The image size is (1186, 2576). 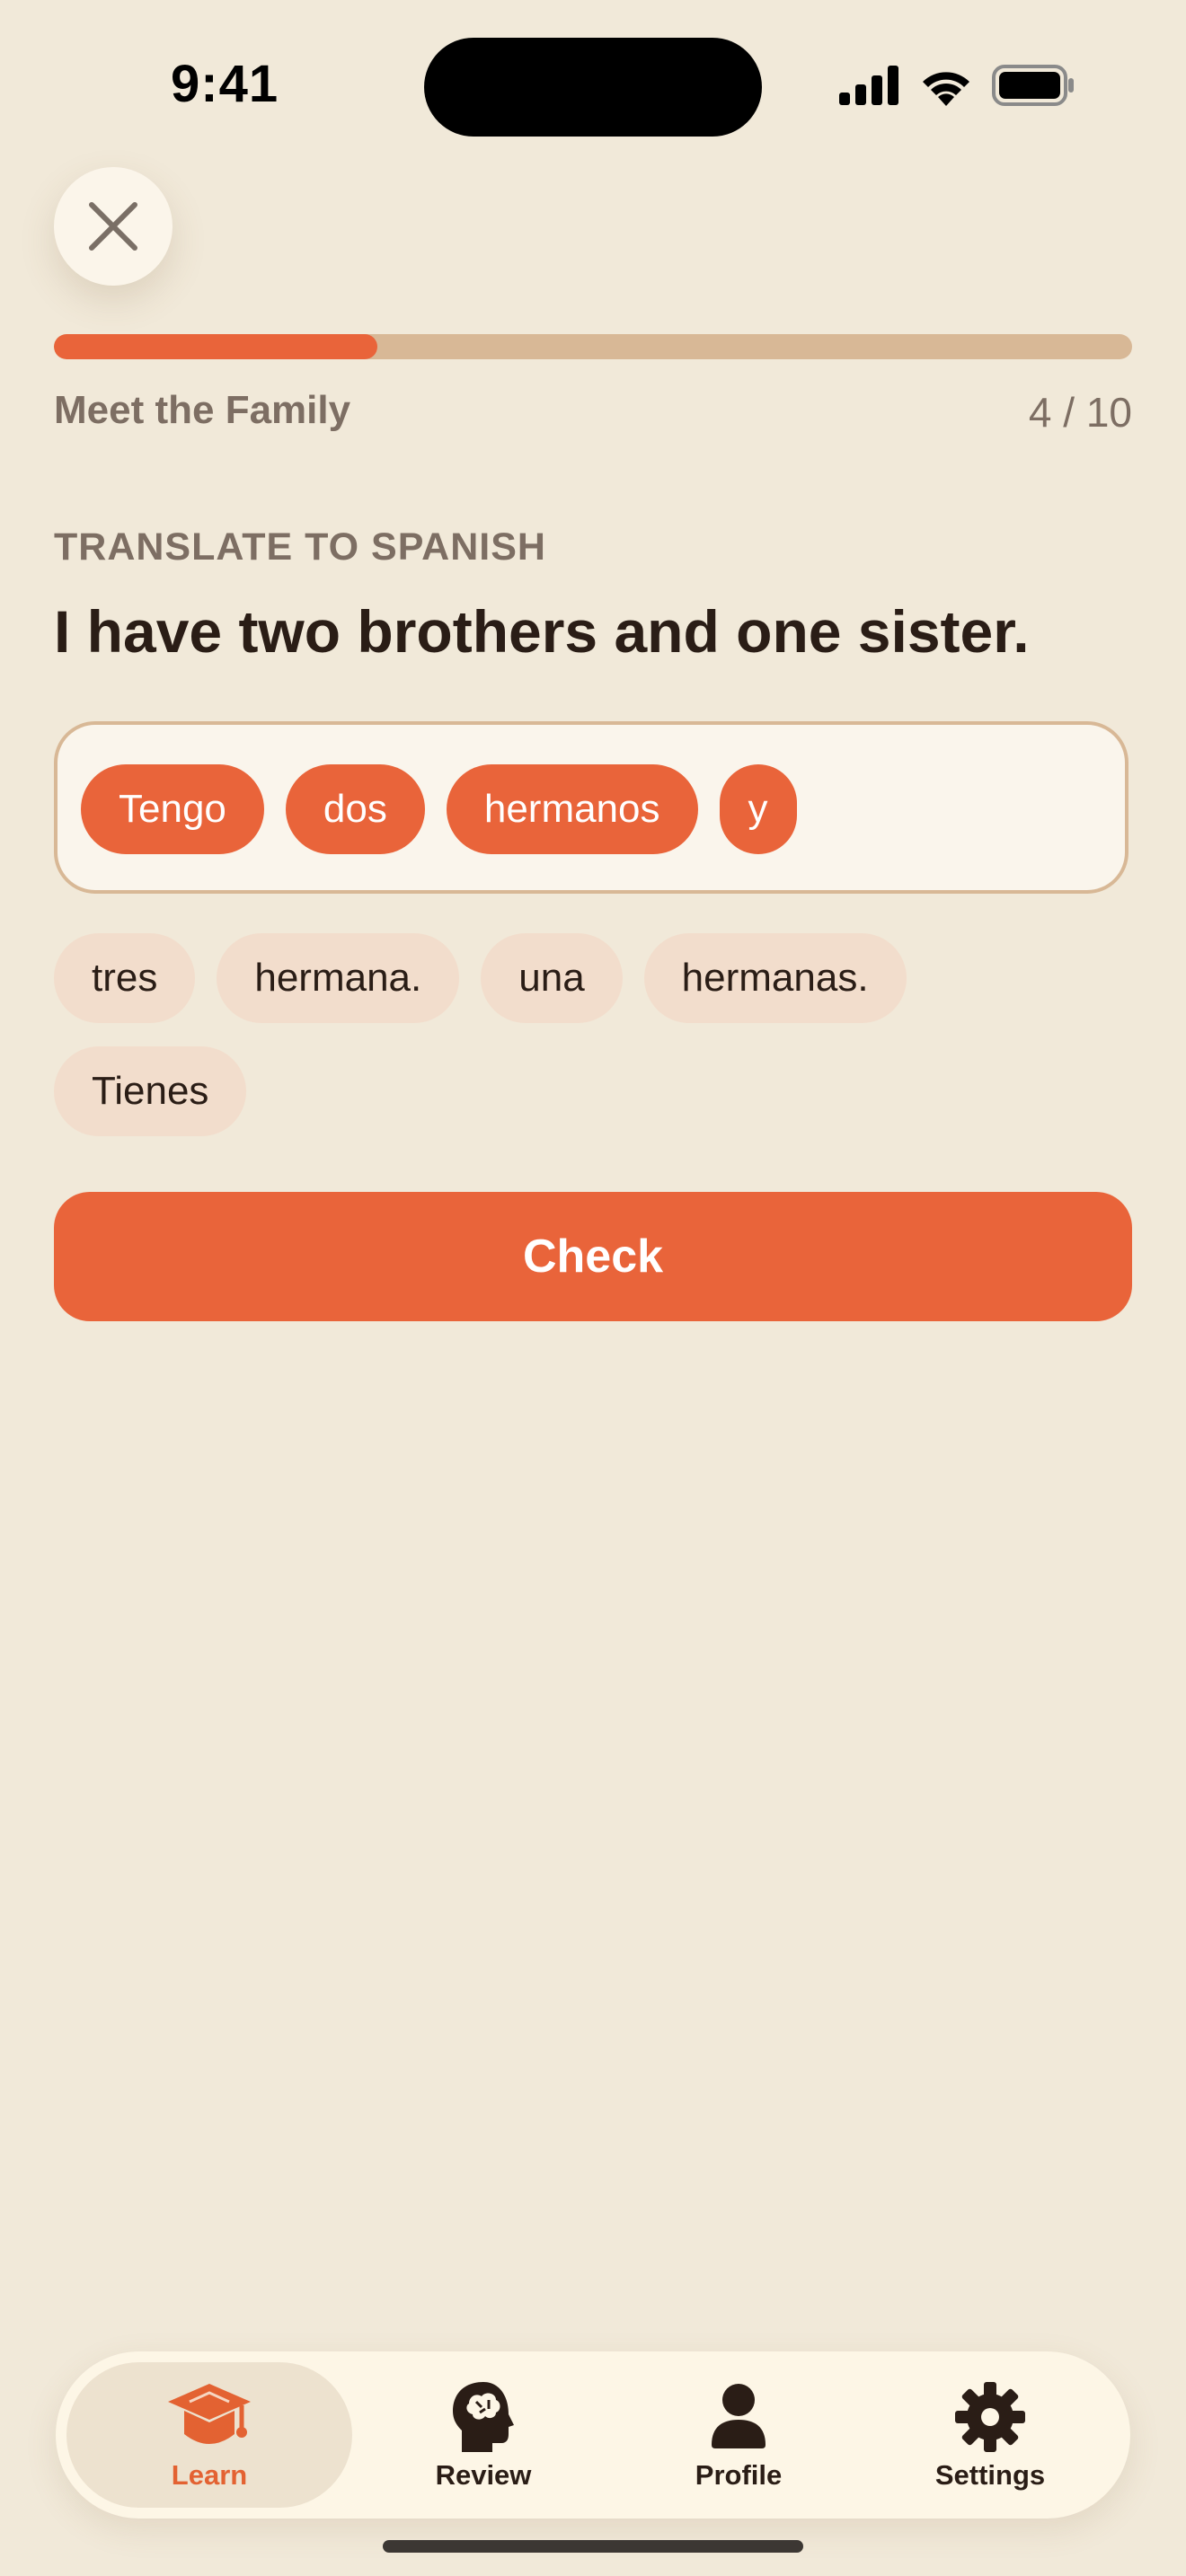 I want to click on word-bank-row: tres hermana. una hermanas., so click(x=480, y=978).